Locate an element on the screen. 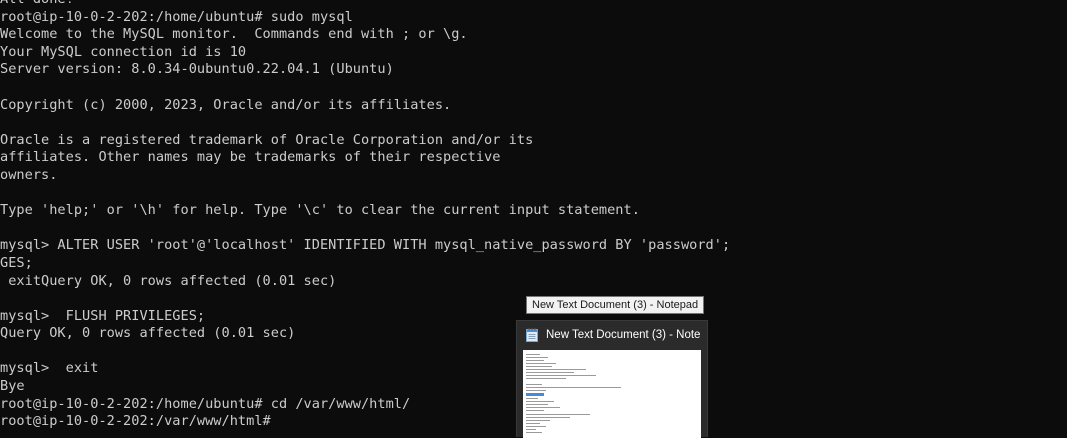 The image size is (1067, 438). preview-selection is located at coordinates (535, 394).